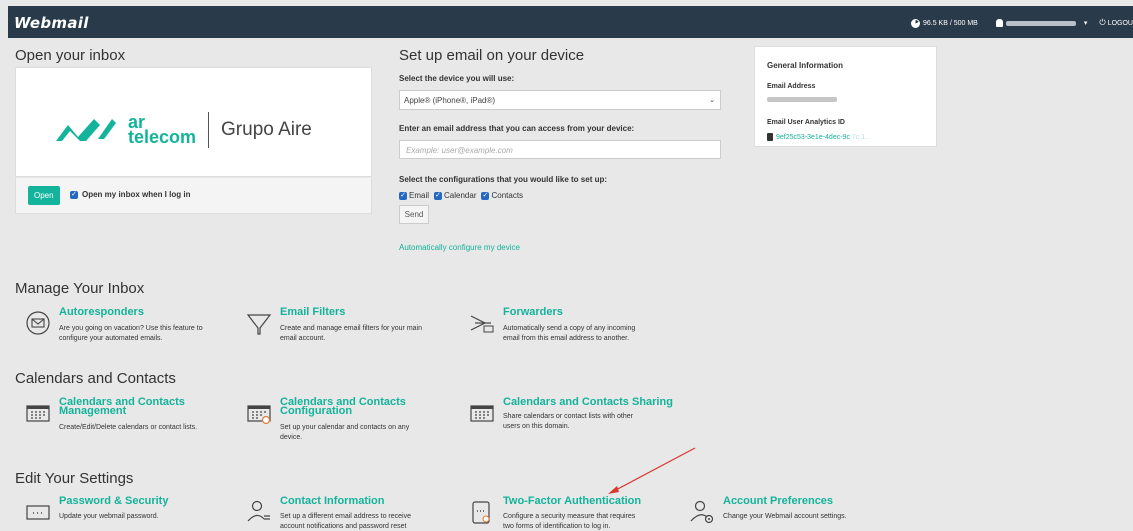 This screenshot has height=531, width=1133. I want to click on logout-icon: ⏻, so click(1102, 22).